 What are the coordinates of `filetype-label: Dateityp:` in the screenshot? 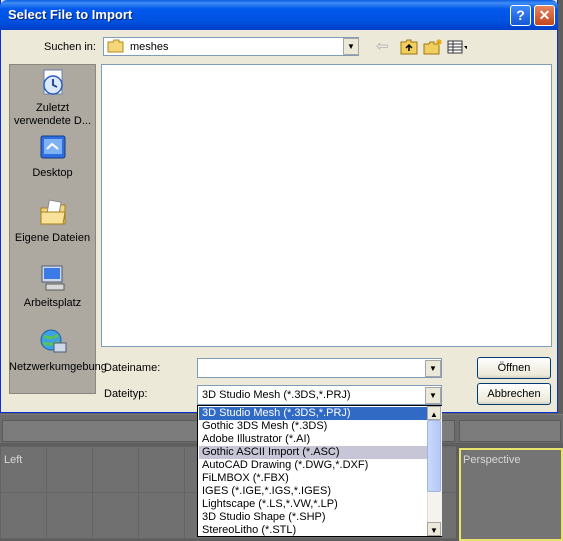 It's located at (126, 394).